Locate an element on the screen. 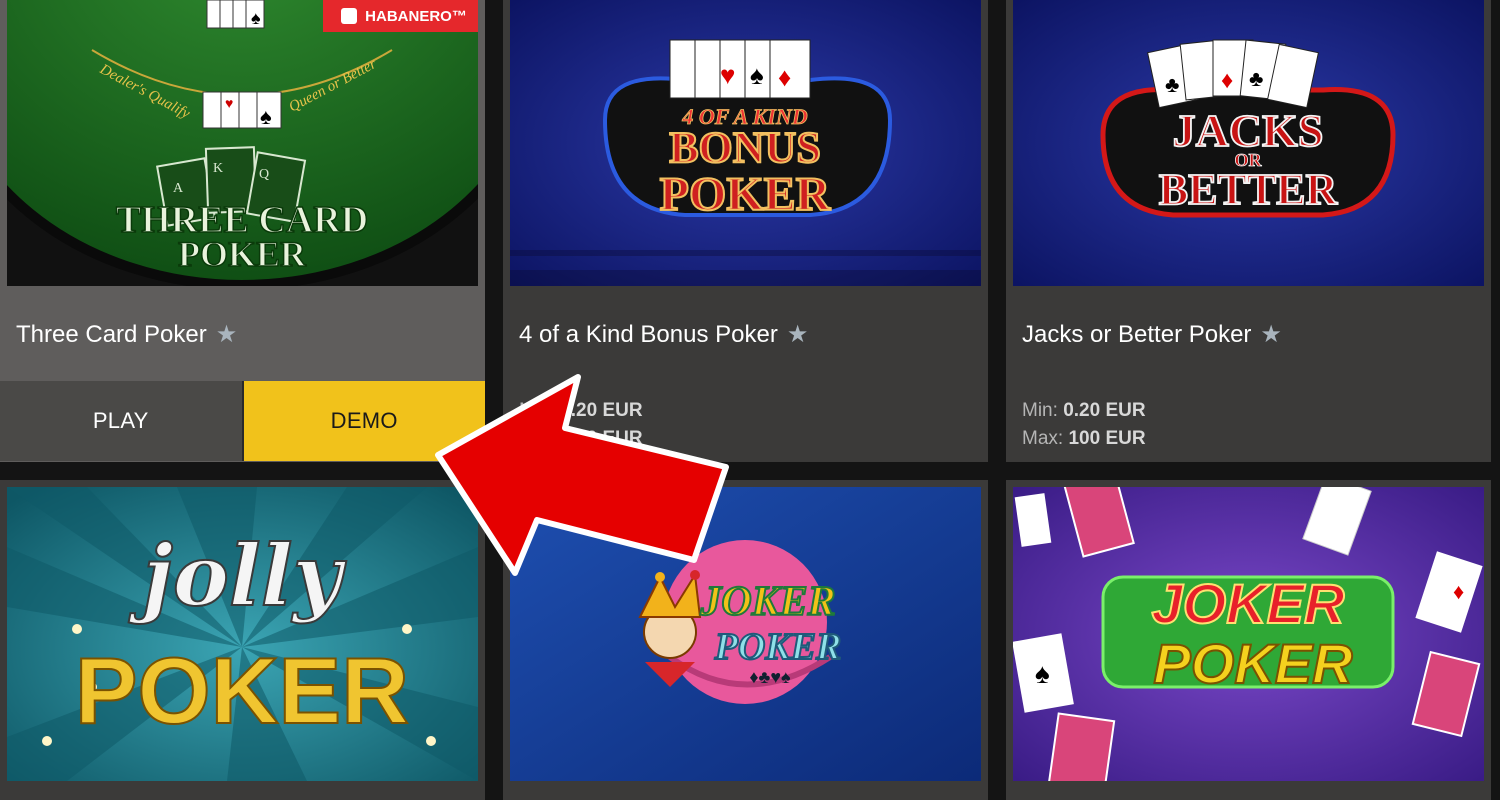  game-title-row: 4 of a Kind Bonus Poker ★ is located at coordinates (745, 335).